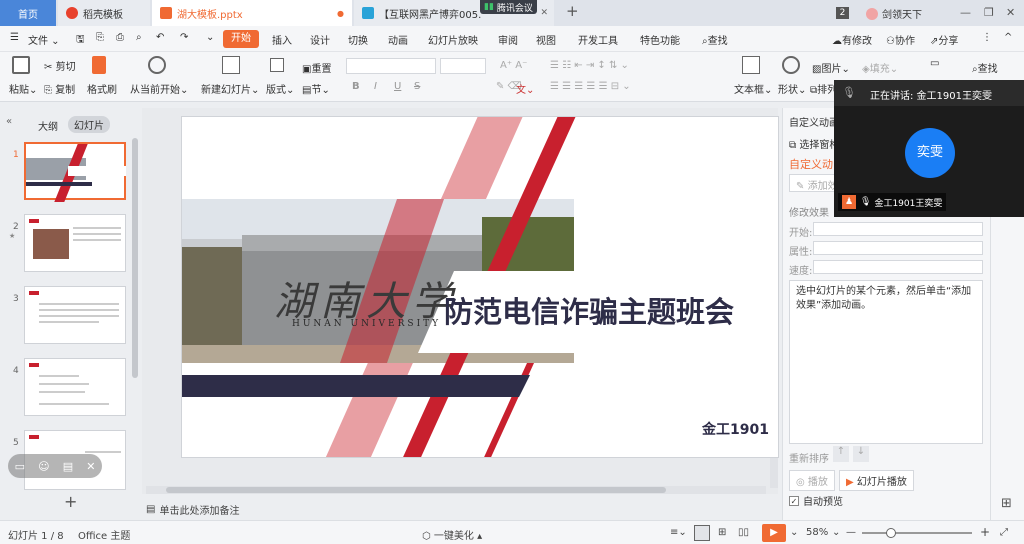 Image resolution: width=1024 pixels, height=544 pixels. I want to click on new-tab-button: +, so click(572, 11).